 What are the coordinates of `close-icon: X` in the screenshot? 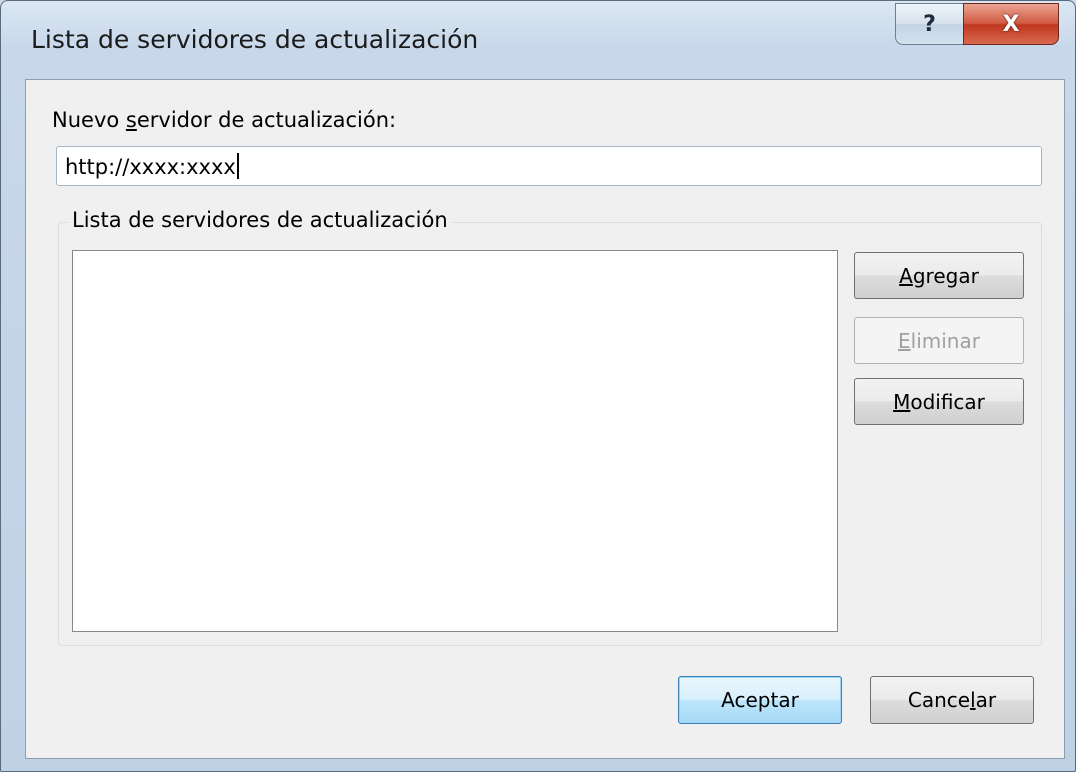 It's located at (1011, 24).